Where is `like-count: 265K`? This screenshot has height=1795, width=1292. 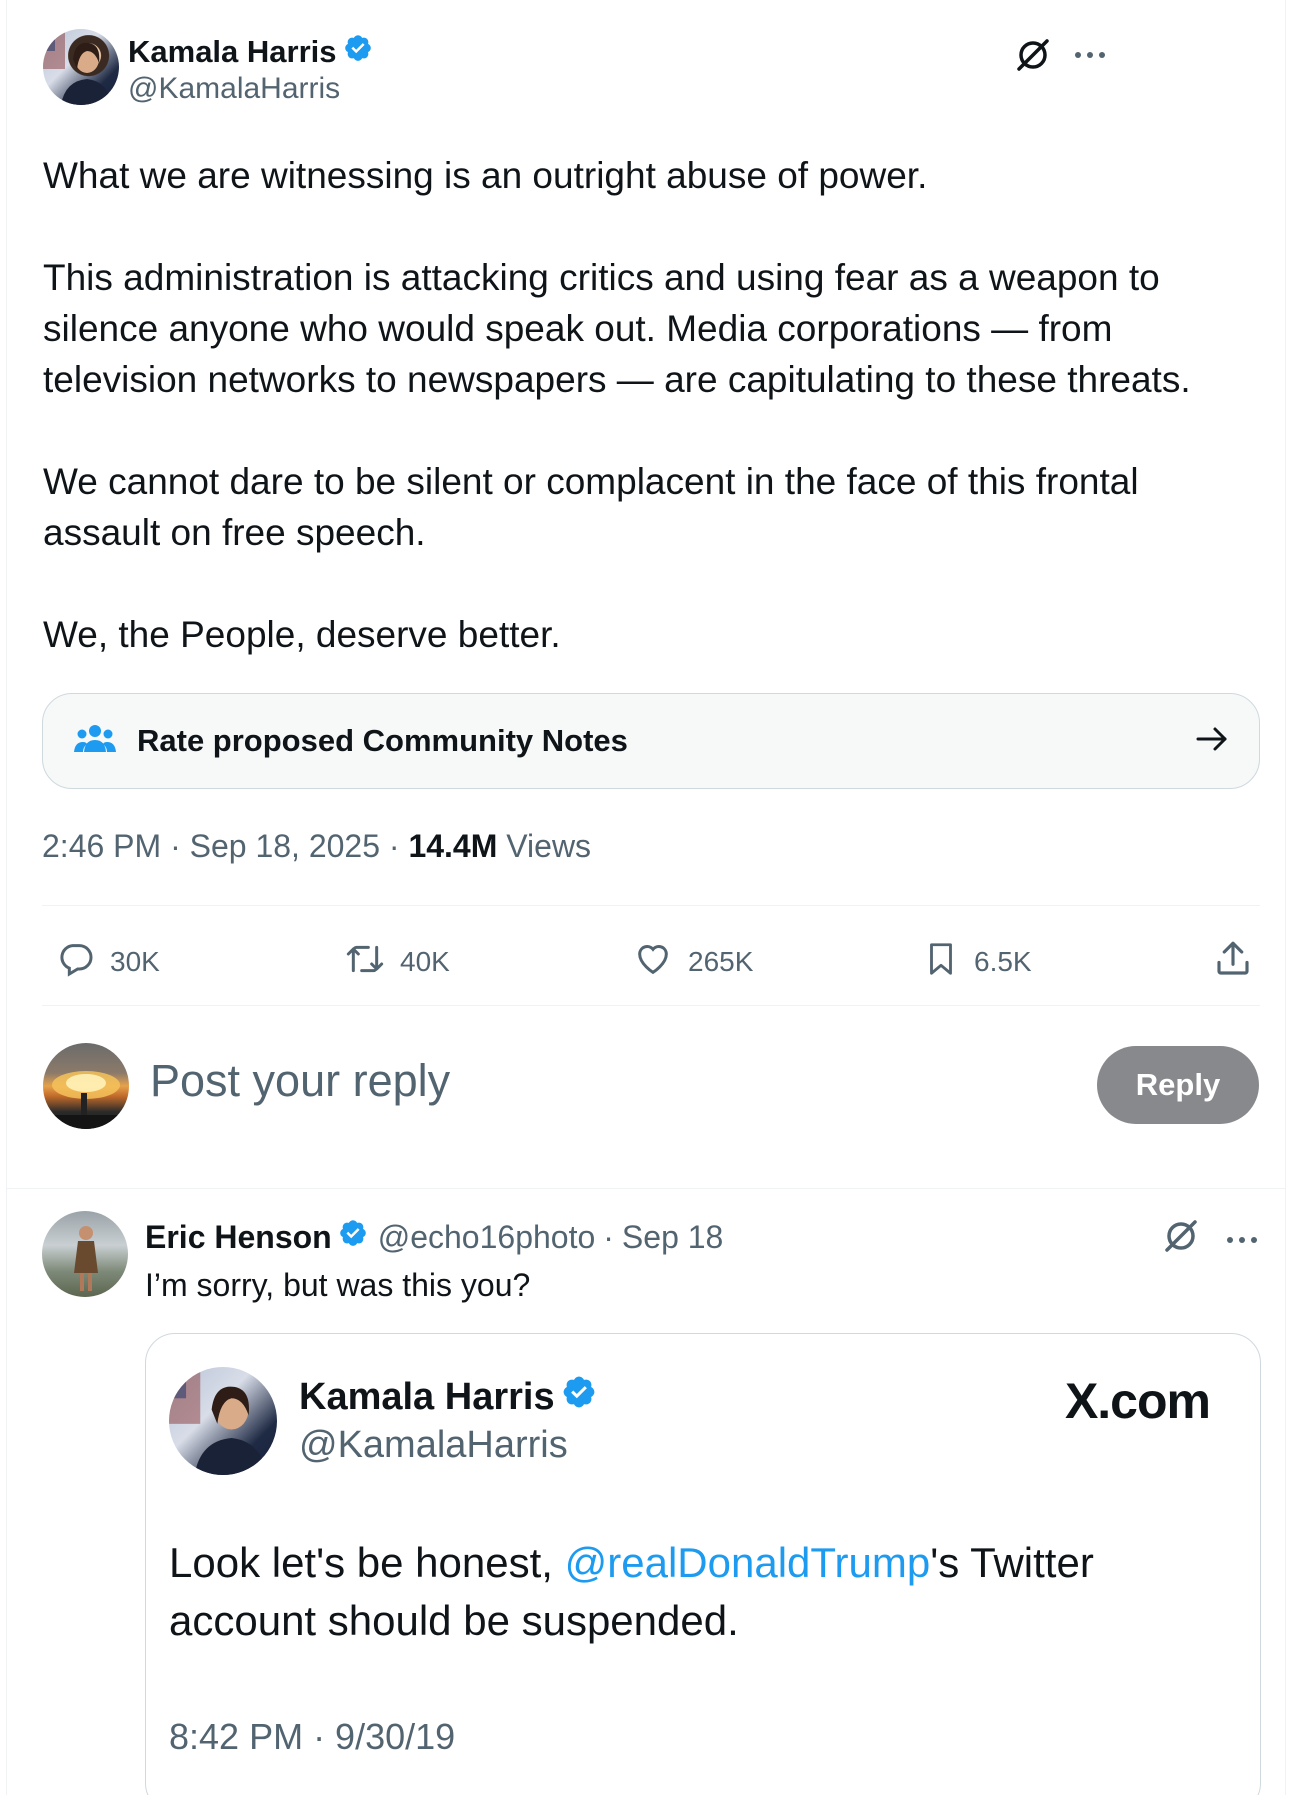 like-count: 265K is located at coordinates (721, 961).